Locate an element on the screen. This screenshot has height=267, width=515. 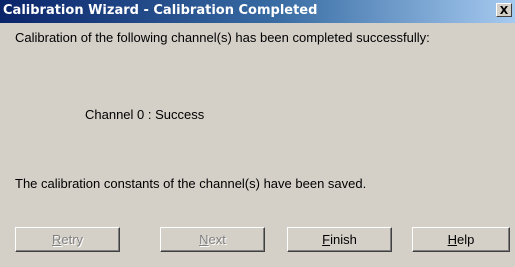
next-button: Next is located at coordinates (212, 239).